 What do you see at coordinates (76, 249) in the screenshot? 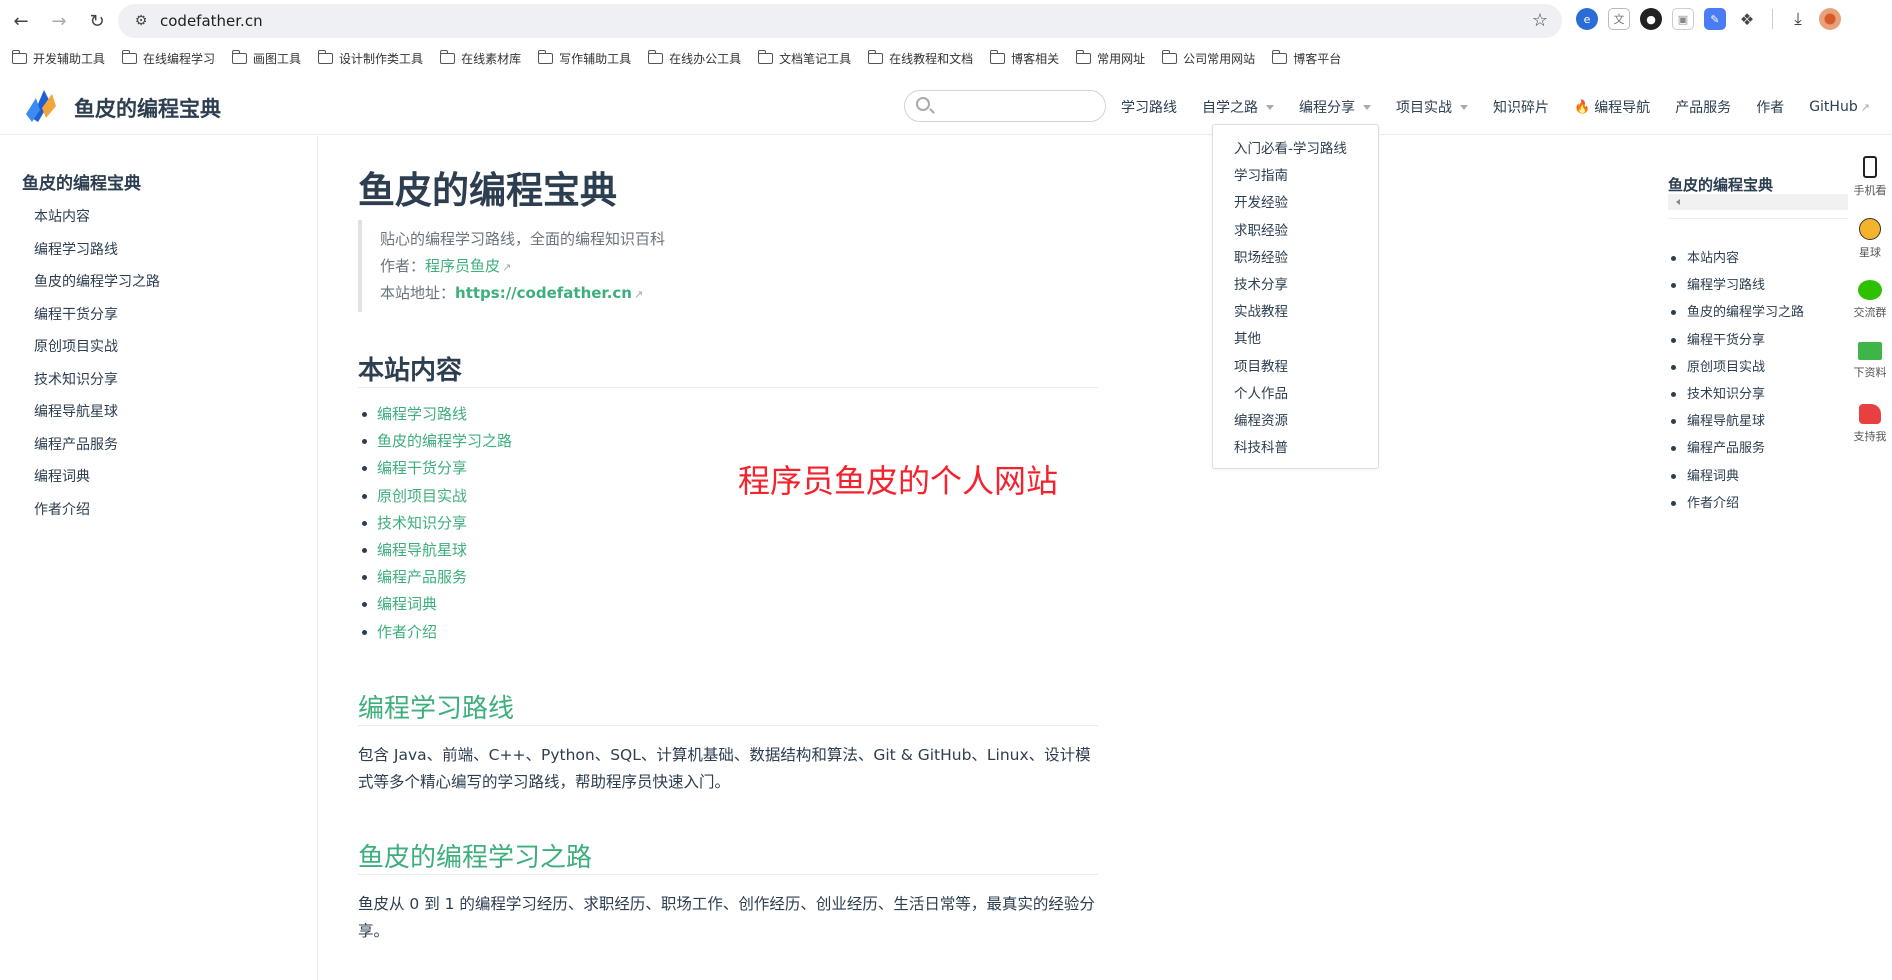
I see `sidebar-item: 编程学习路线` at bounding box center [76, 249].